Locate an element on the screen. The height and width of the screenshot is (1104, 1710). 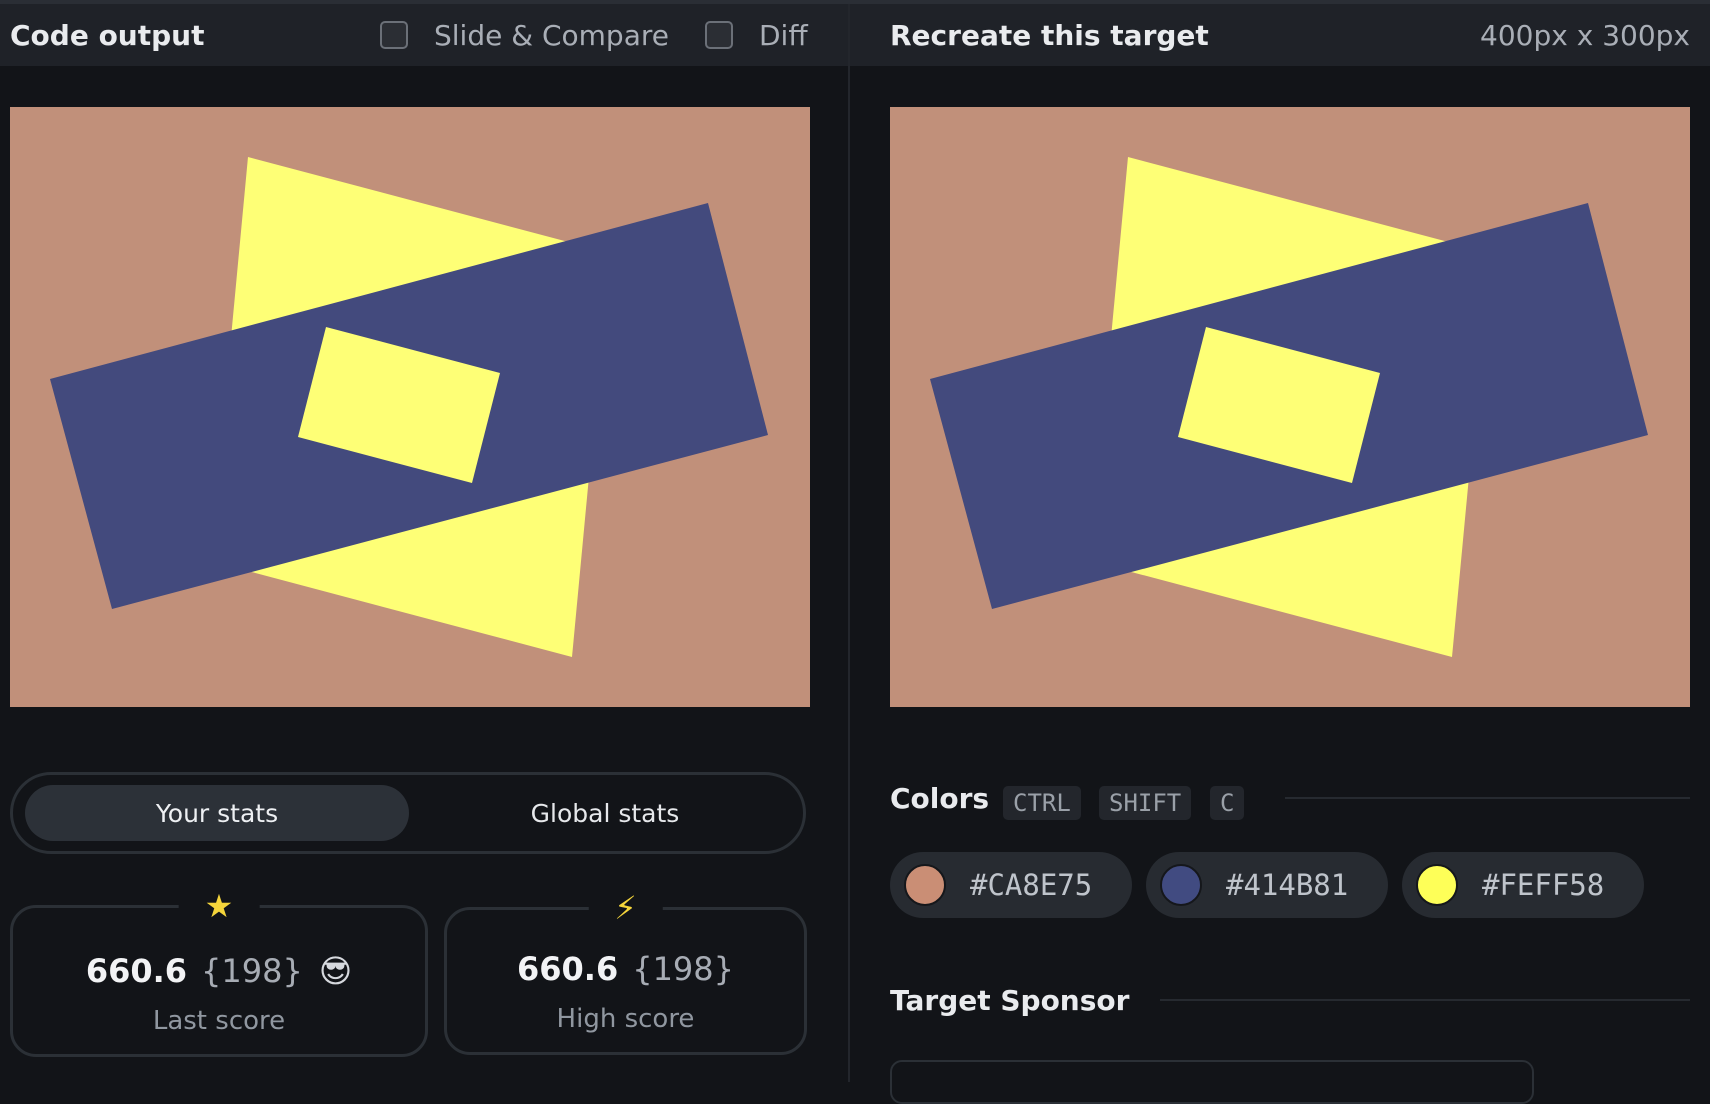
last-score-card: ★ 660.6 {198} 😎 Last score is located at coordinates (219, 971).